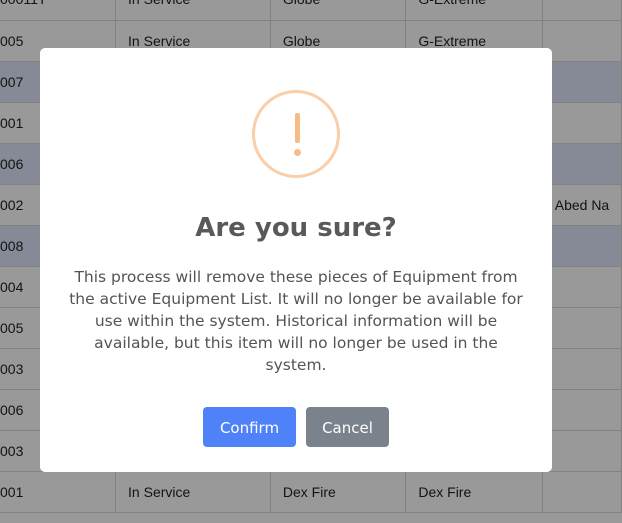  I want to click on exclamation-dot, so click(297, 152).